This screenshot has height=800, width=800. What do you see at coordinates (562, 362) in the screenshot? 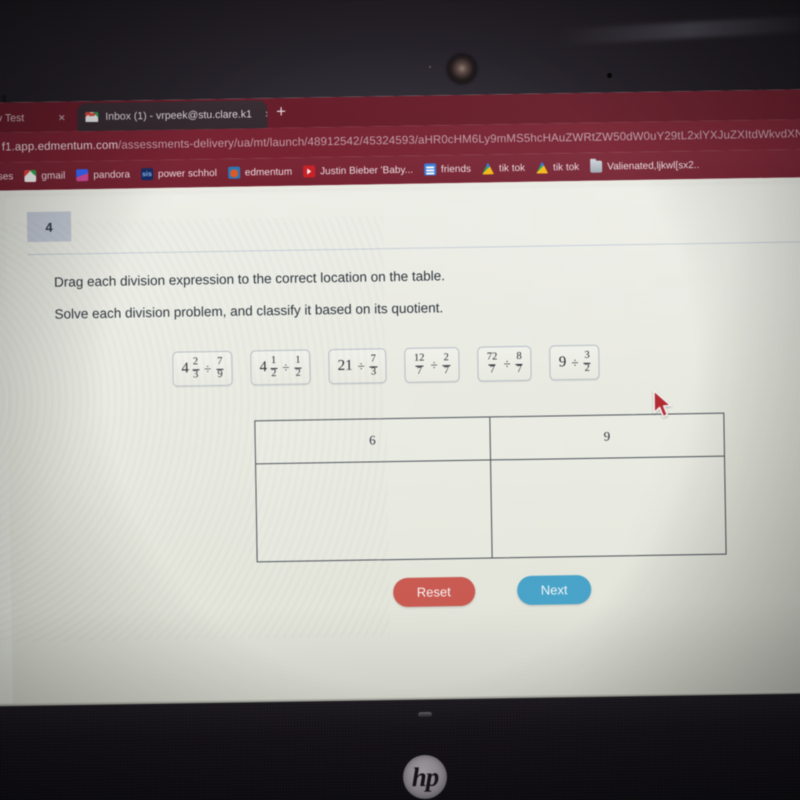
I see `whole-number: 9` at bounding box center [562, 362].